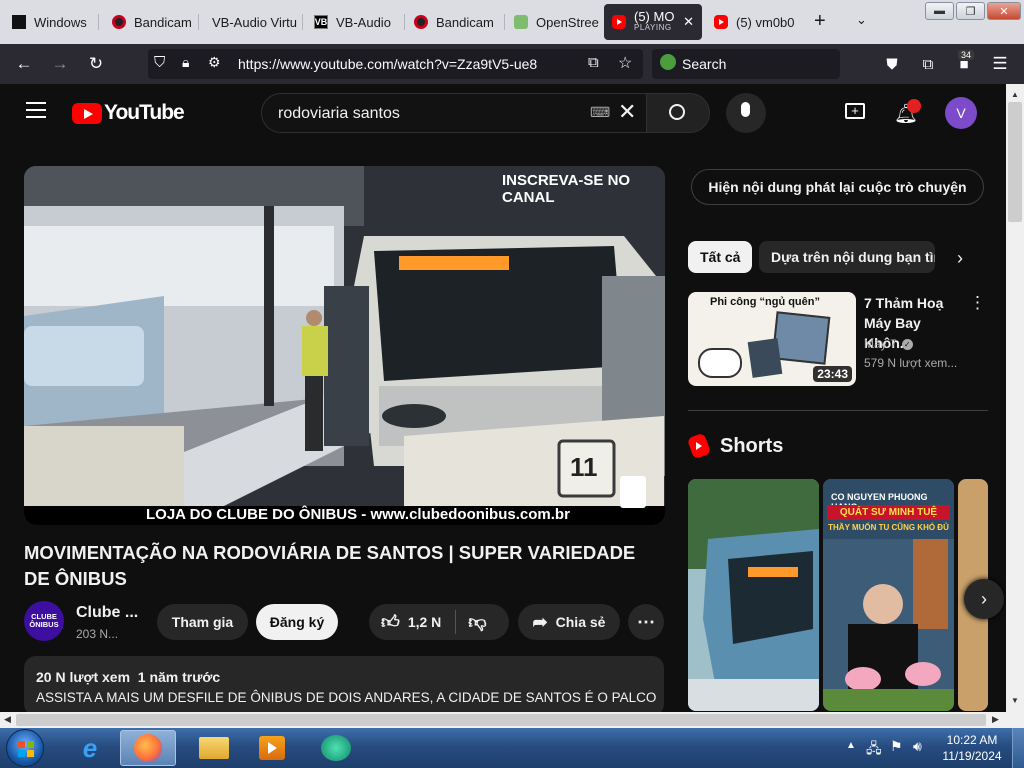 The width and height of the screenshot is (1024, 768). Describe the element at coordinates (600, 112) in the screenshot. I see `keyboard-icon: ⌨` at that location.